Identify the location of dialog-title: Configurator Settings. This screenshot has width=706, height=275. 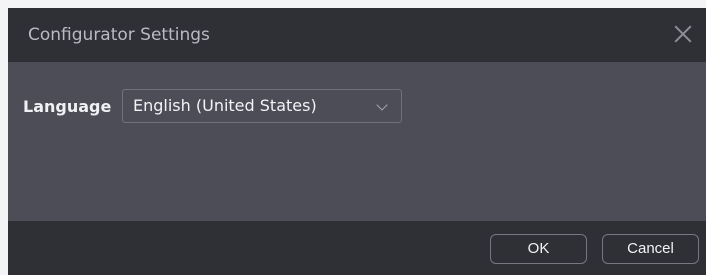
(119, 35).